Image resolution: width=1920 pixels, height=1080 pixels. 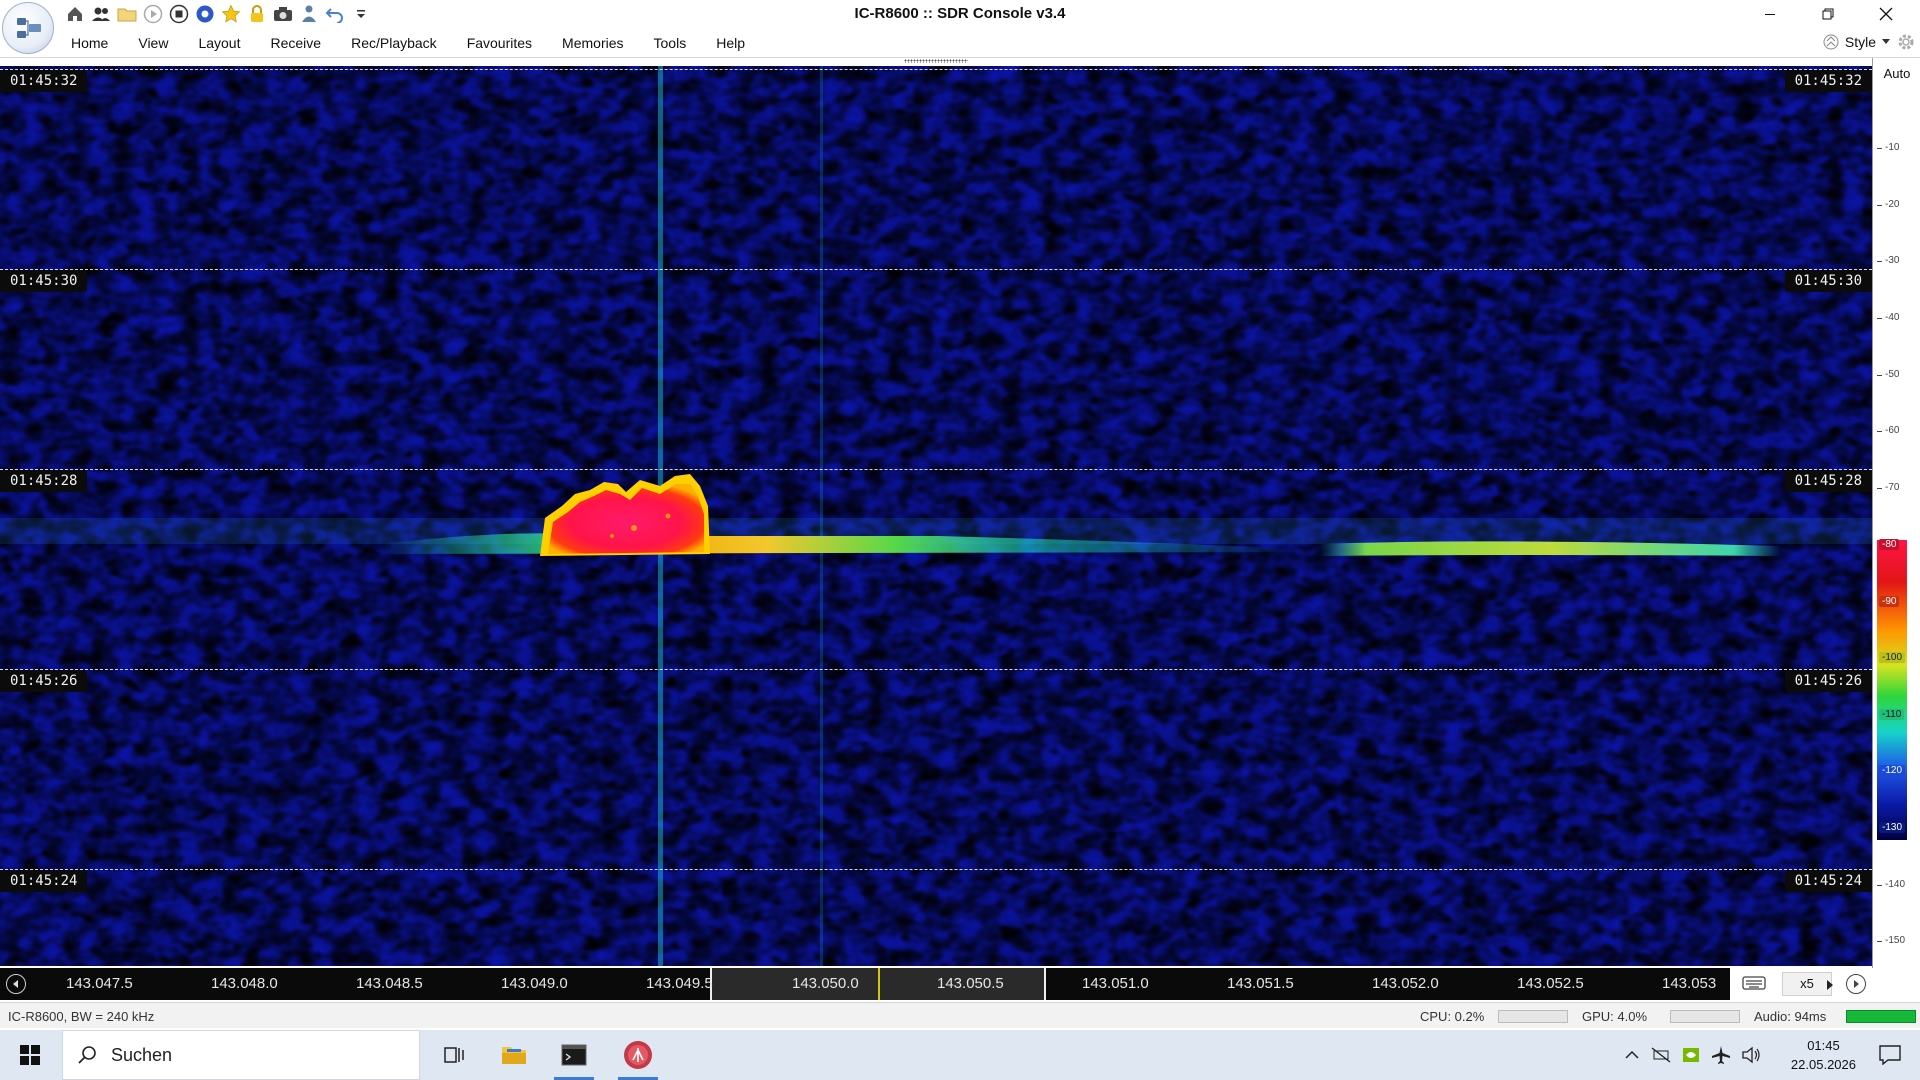 I want to click on scroll-right-button, so click(x=1856, y=984).